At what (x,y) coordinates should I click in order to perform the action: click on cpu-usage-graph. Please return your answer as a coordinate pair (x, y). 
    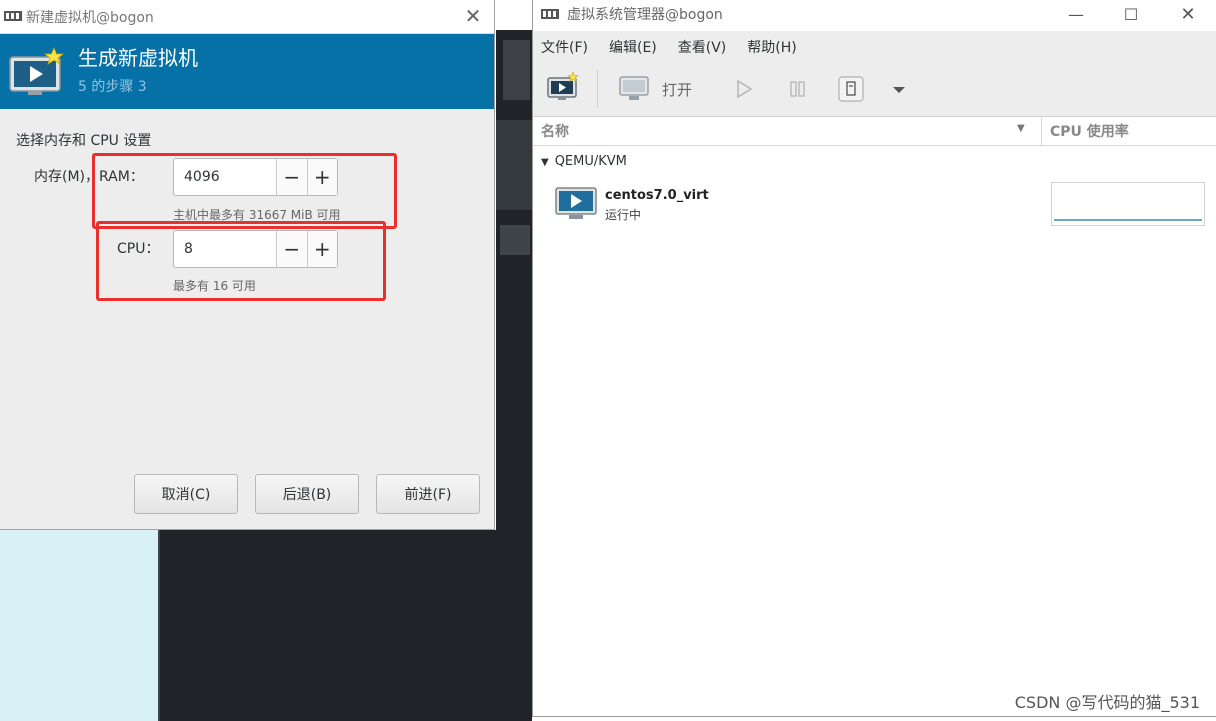
    Looking at the image, I should click on (1128, 204).